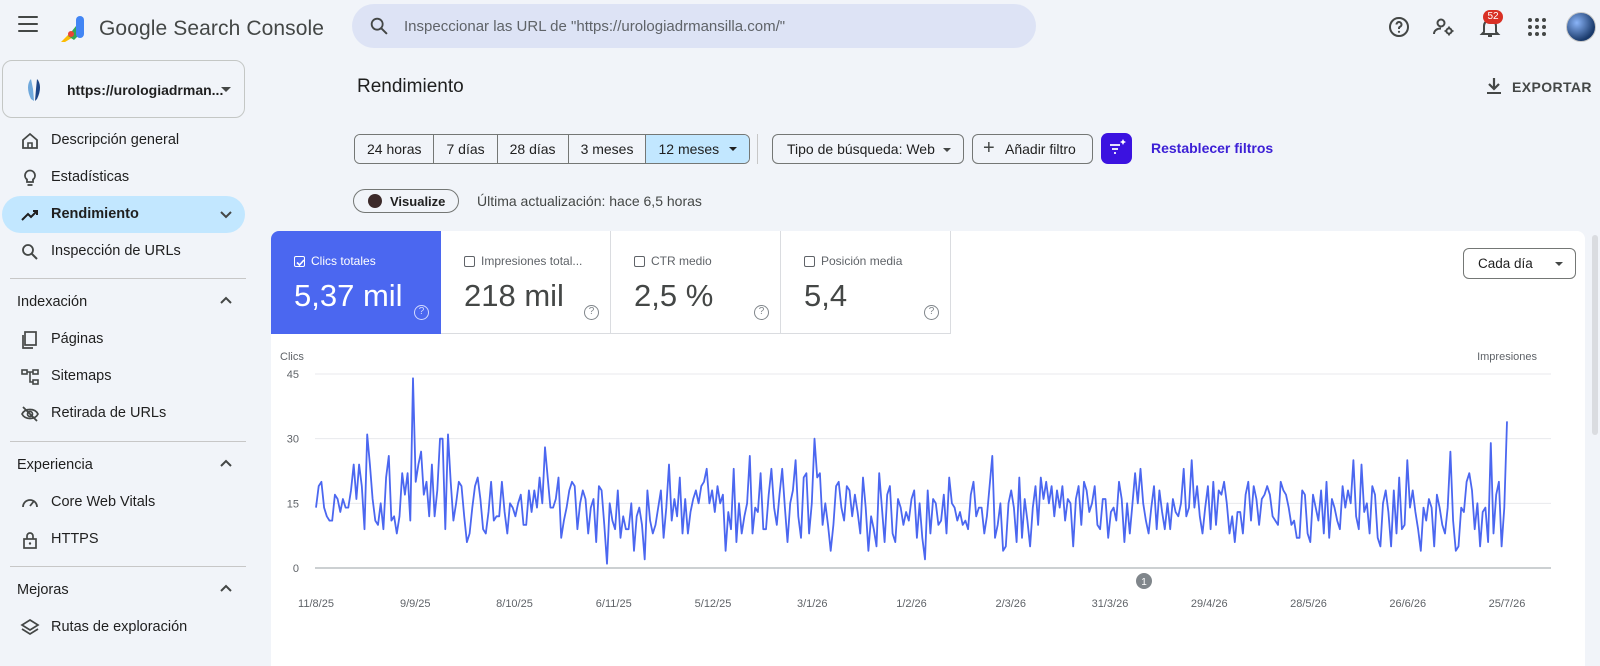  I want to click on x-tick-label: 5/12/25, so click(713, 604).